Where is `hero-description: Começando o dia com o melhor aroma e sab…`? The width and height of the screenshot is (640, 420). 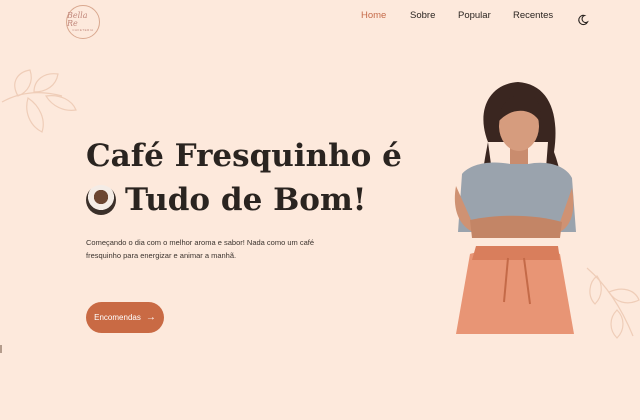 hero-description: Começando o dia com o melhor aroma e sab… is located at coordinates (200, 249).